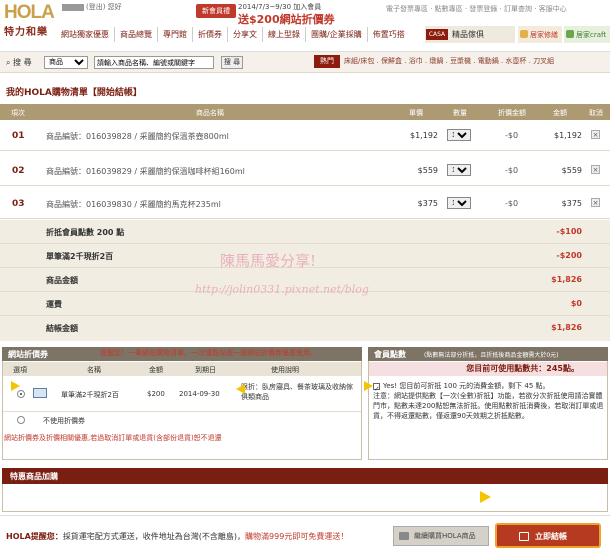  What do you see at coordinates (427, 203) in the screenshot?
I see `row-price: $375` at bounding box center [427, 203].